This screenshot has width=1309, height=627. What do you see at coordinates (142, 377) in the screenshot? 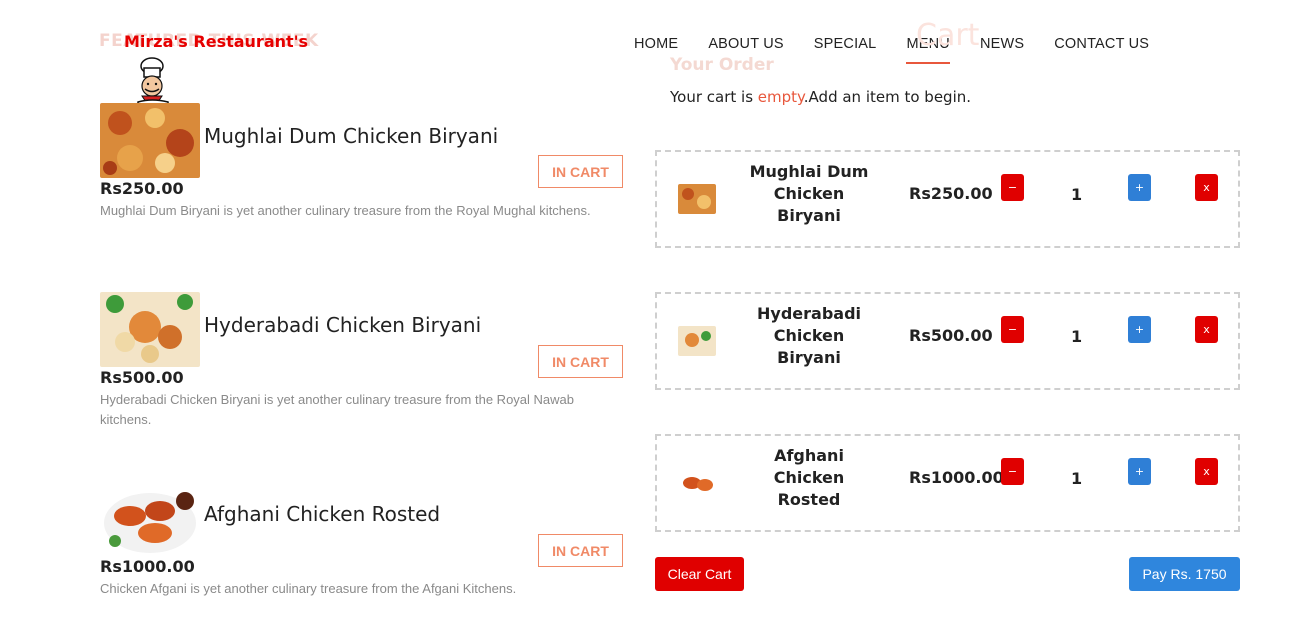
I see `menu-item-price: Rs500.00` at bounding box center [142, 377].